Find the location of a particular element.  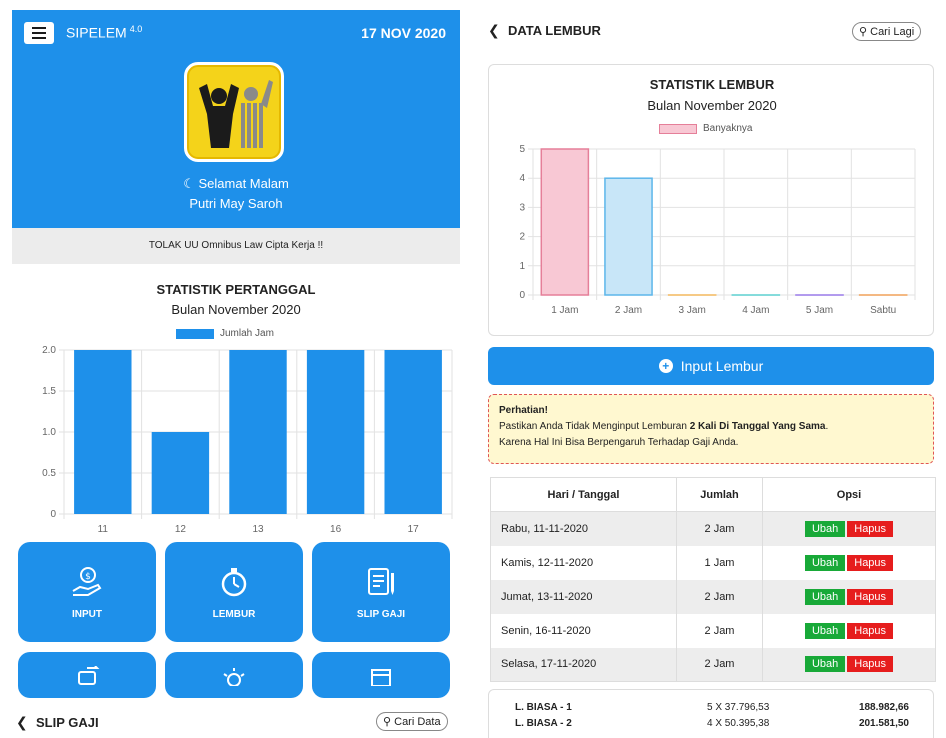

summary-total: 201.581,50 is located at coordinates (883, 723).